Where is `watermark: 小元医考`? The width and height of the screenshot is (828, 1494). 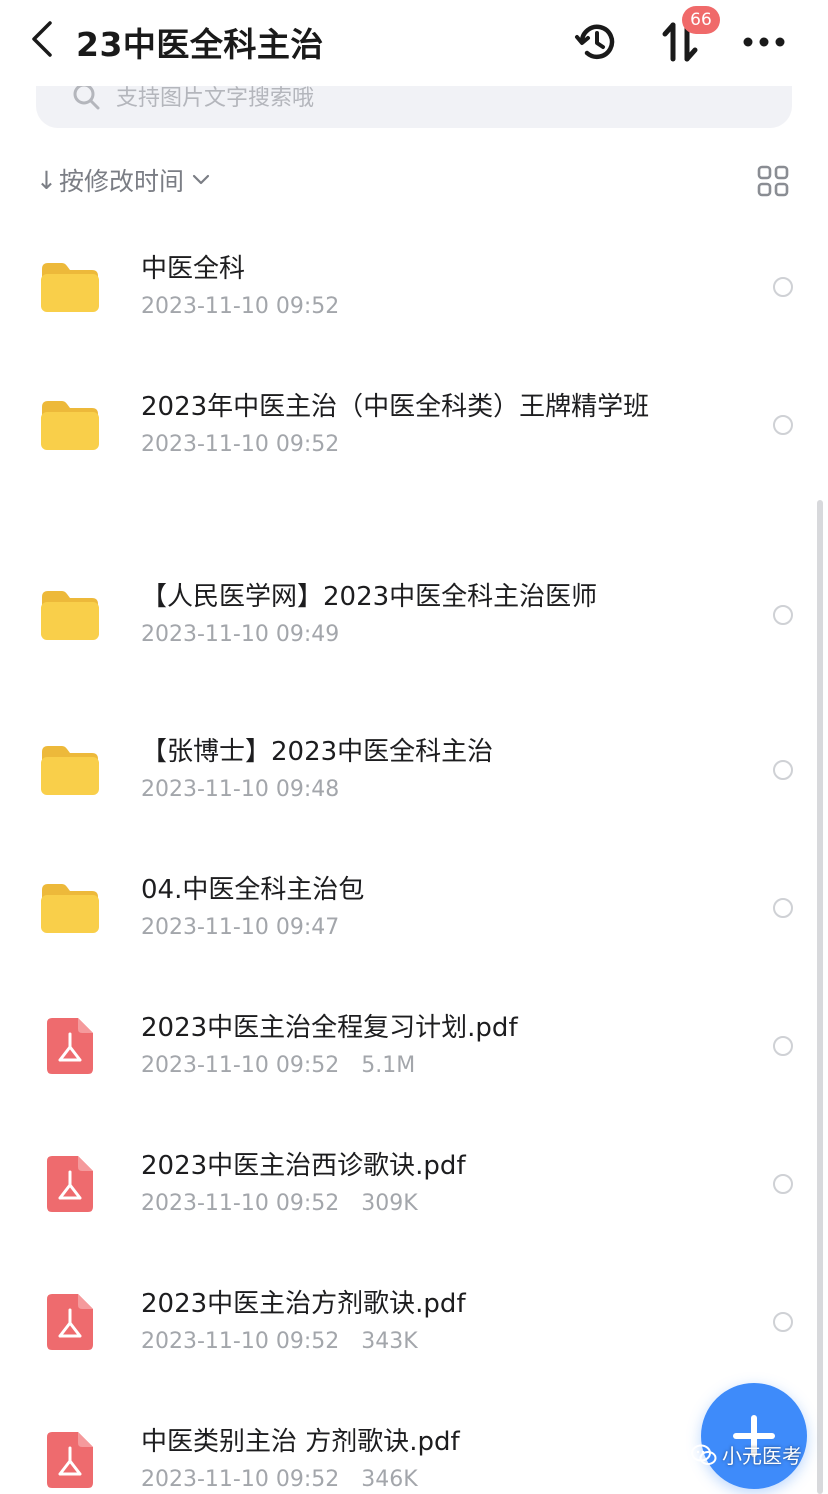 watermark: 小元医考 is located at coordinates (746, 1454).